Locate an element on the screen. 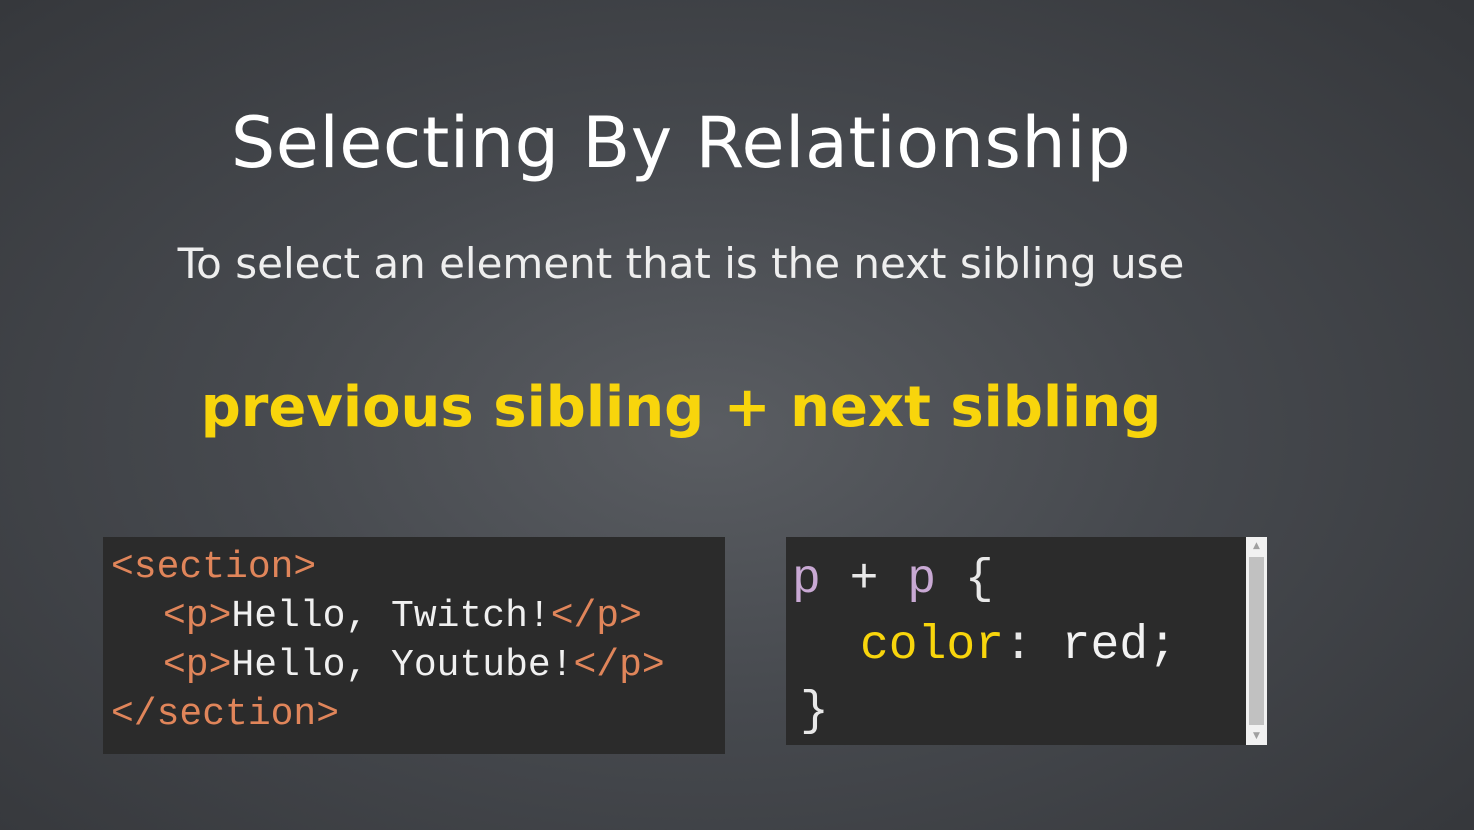 The width and height of the screenshot is (1474, 830). selector-syntax-highlight: previous sibling + next sibling is located at coordinates (681, 407).